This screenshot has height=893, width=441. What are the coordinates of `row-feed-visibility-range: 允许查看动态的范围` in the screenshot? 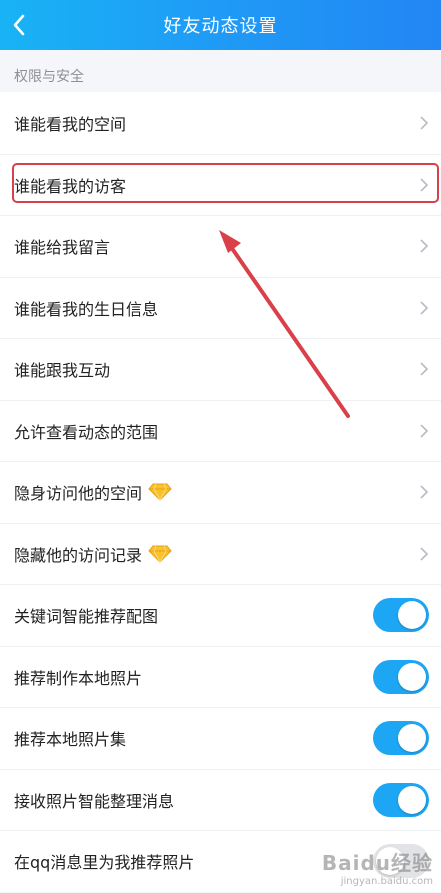 It's located at (220, 430).